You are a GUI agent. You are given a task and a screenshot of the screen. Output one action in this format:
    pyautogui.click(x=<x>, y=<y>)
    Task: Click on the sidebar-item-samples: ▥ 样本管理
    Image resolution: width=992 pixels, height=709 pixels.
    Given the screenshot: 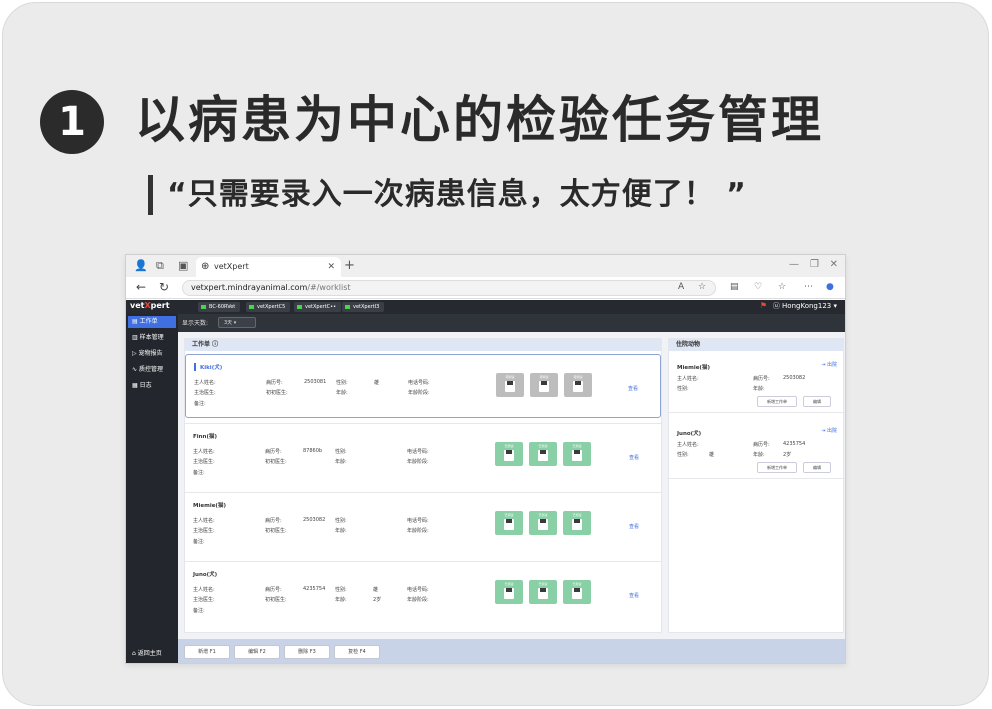 What is the action you would take?
    pyautogui.click(x=152, y=338)
    